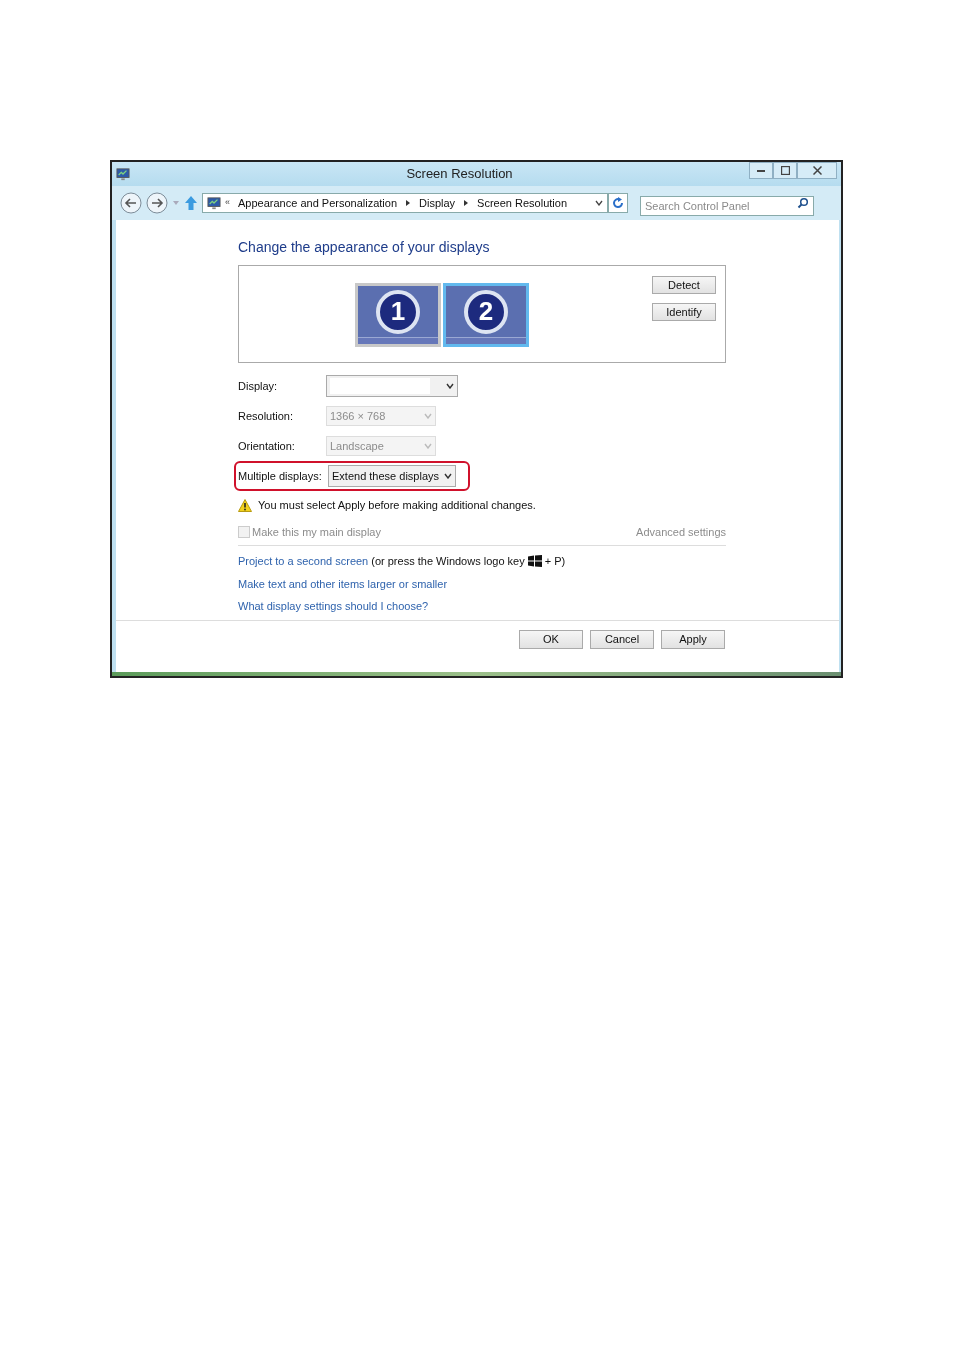  I want to click on maximize-button, so click(785, 170).